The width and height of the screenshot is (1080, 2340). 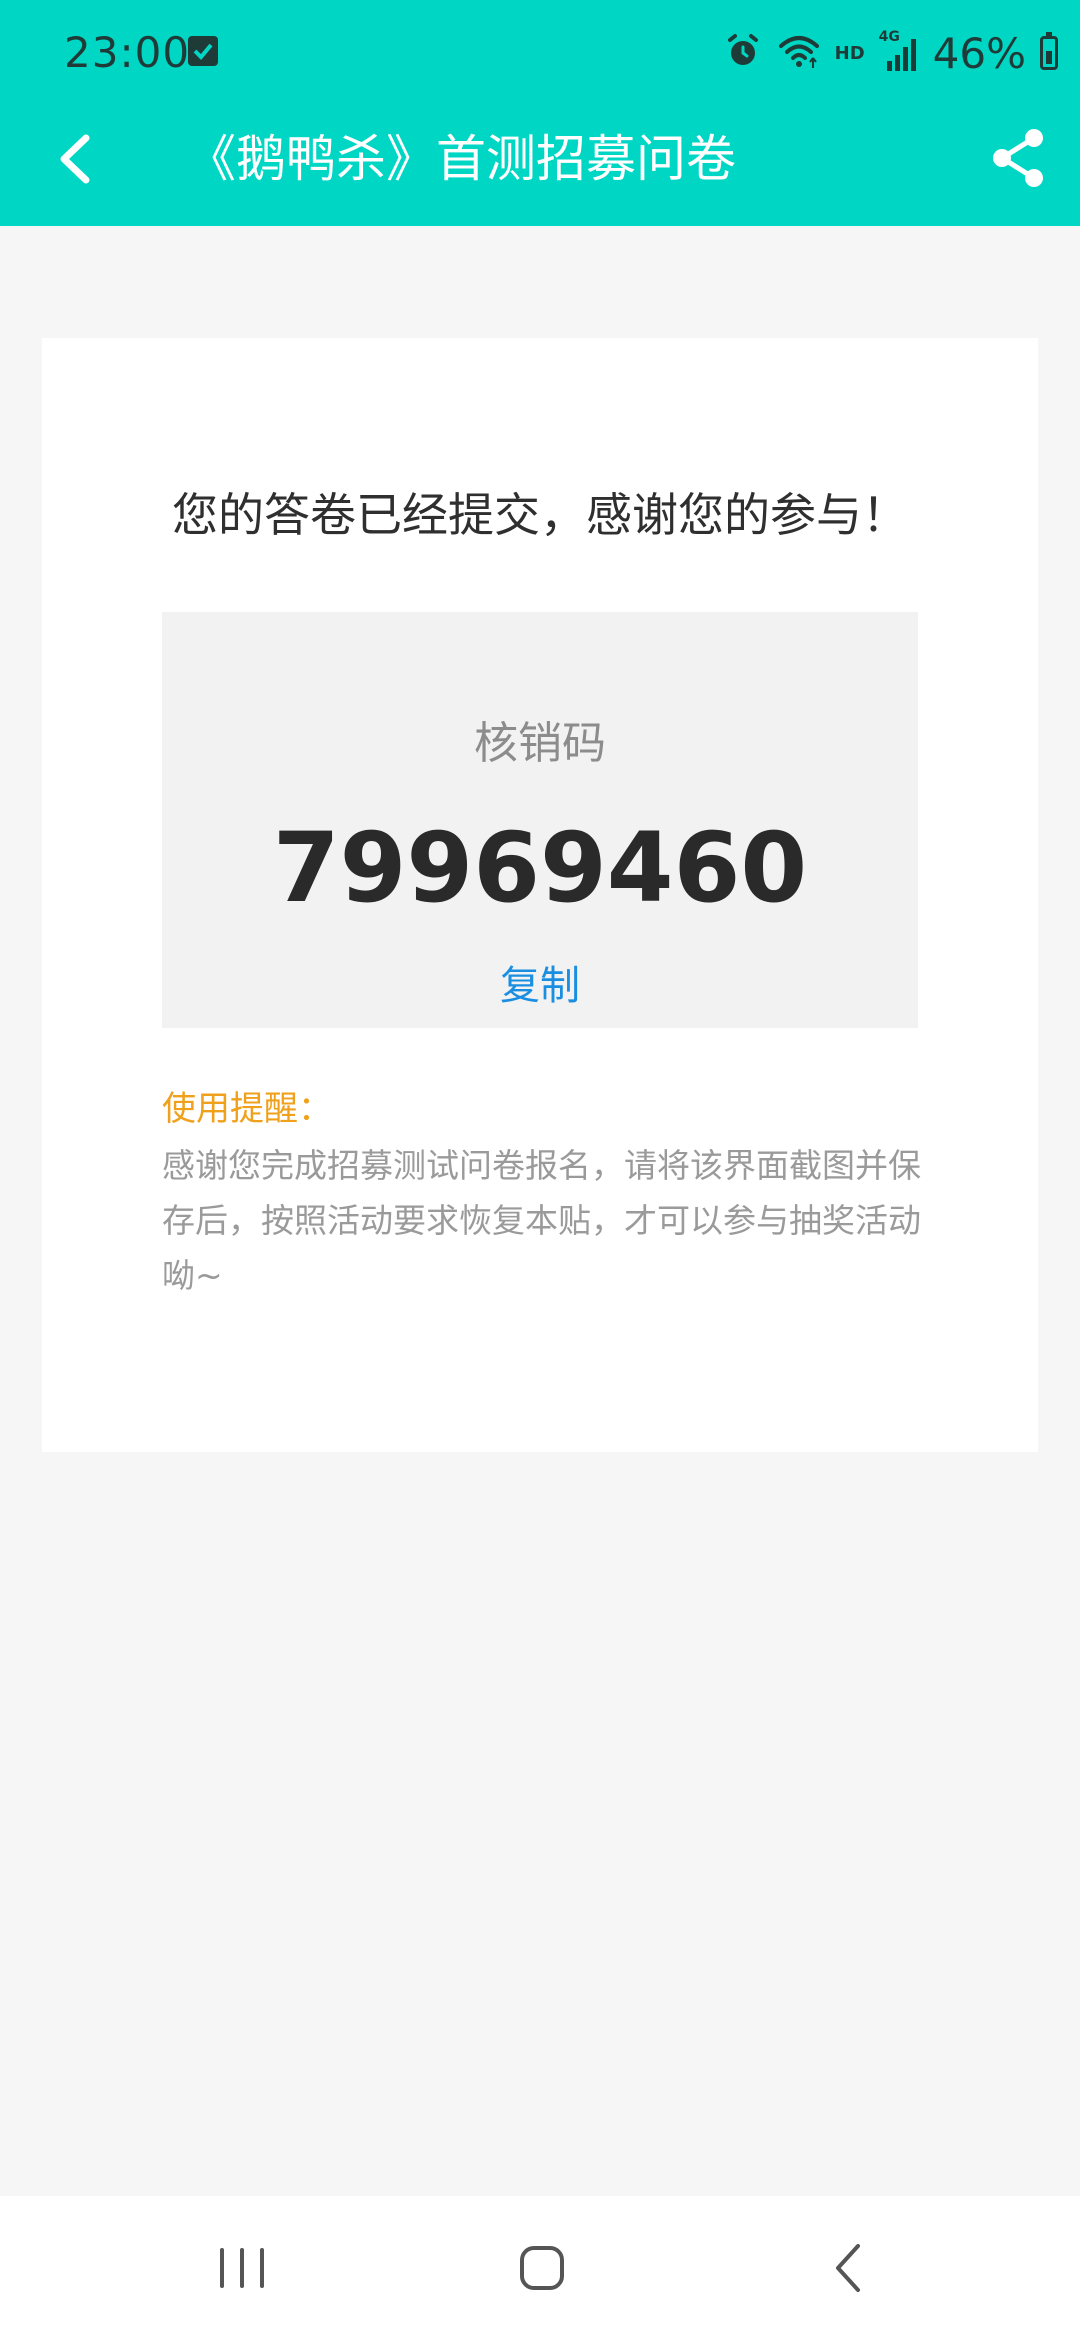 What do you see at coordinates (540, 986) in the screenshot?
I see `copy-code-button: 复制` at bounding box center [540, 986].